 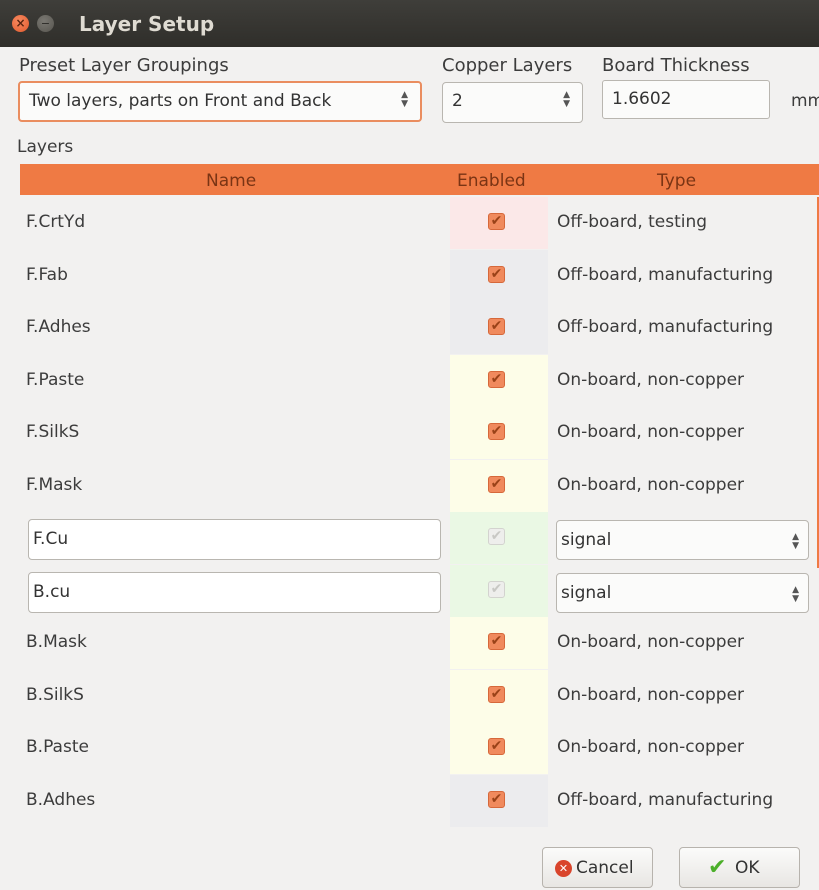 I want to click on layer-name-cell: F.Paste, so click(x=235, y=381).